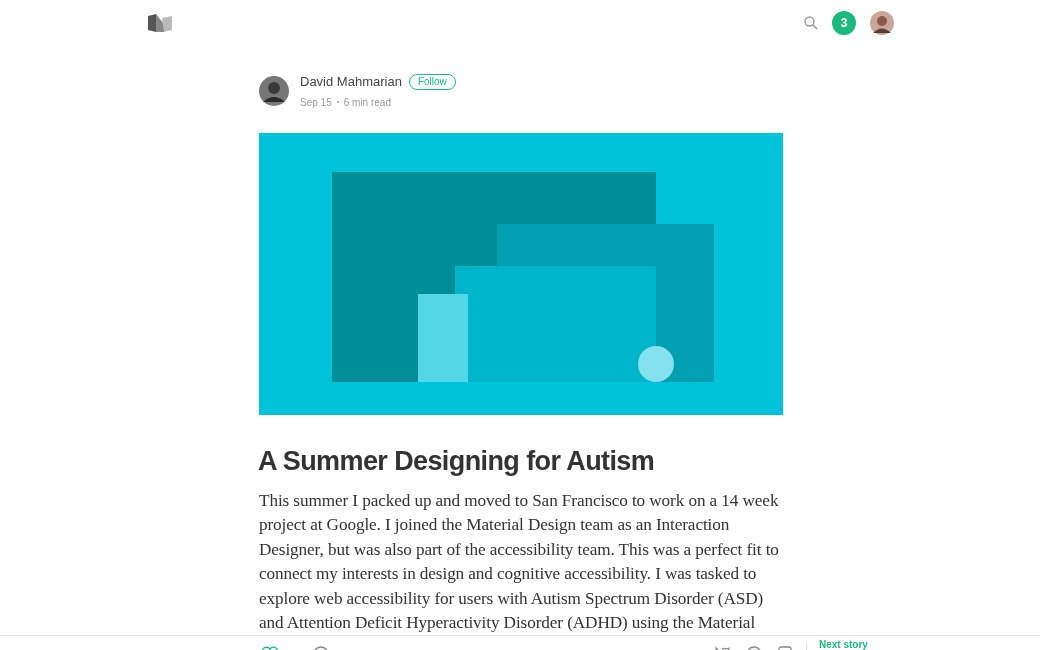 This screenshot has width=1040, height=650. Describe the element at coordinates (844, 23) in the screenshot. I see `notification-badge: 3` at that location.